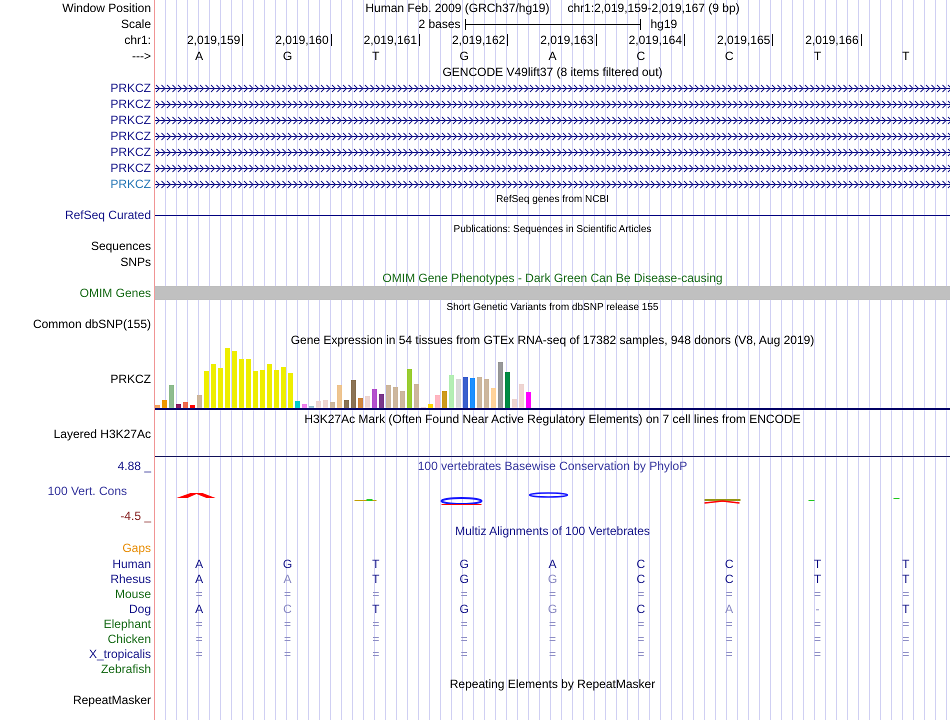 The height and width of the screenshot is (720, 950). I want to click on base-letter: T, so click(376, 56).